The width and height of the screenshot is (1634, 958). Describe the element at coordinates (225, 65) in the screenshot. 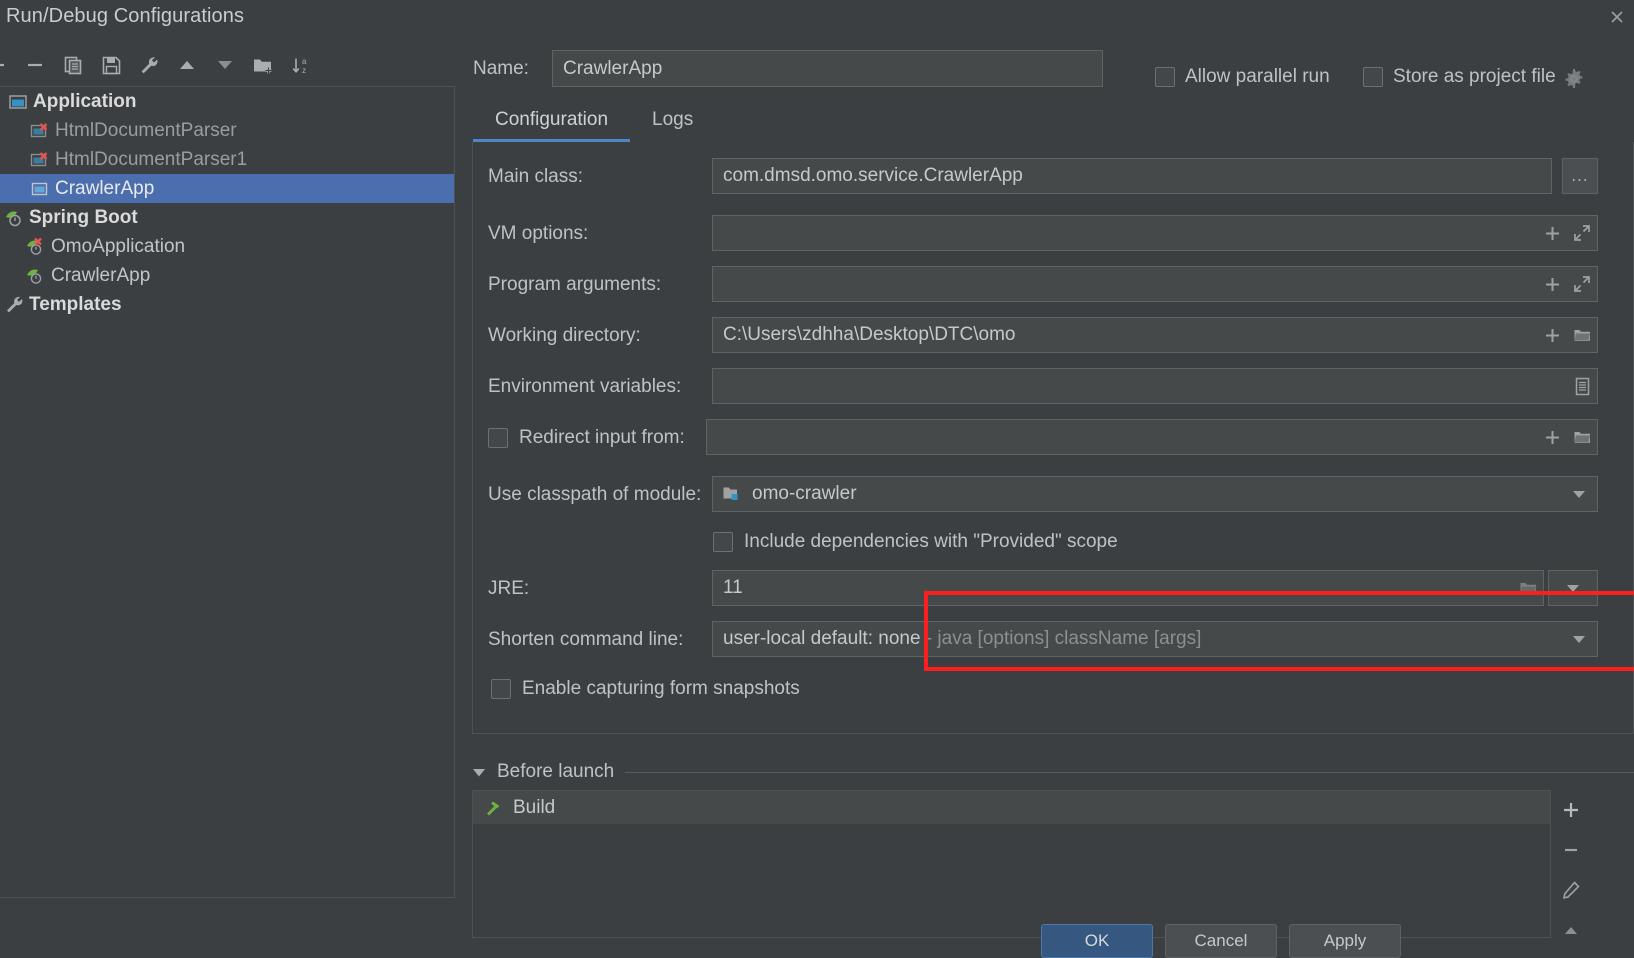

I see `move-down-icon` at that location.